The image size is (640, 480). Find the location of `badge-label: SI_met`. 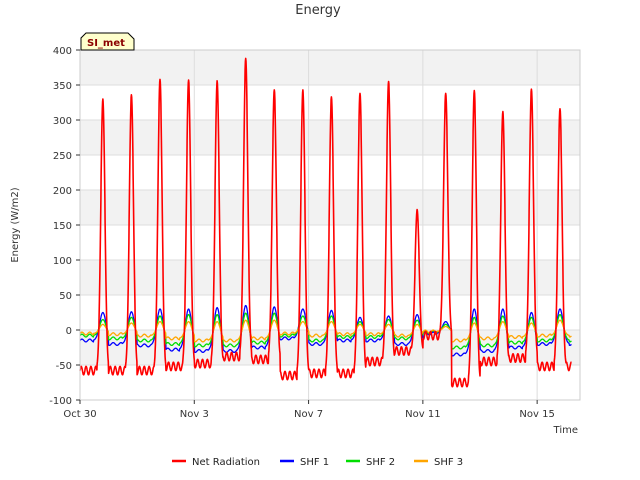

badge-label: SI_met is located at coordinates (106, 43).